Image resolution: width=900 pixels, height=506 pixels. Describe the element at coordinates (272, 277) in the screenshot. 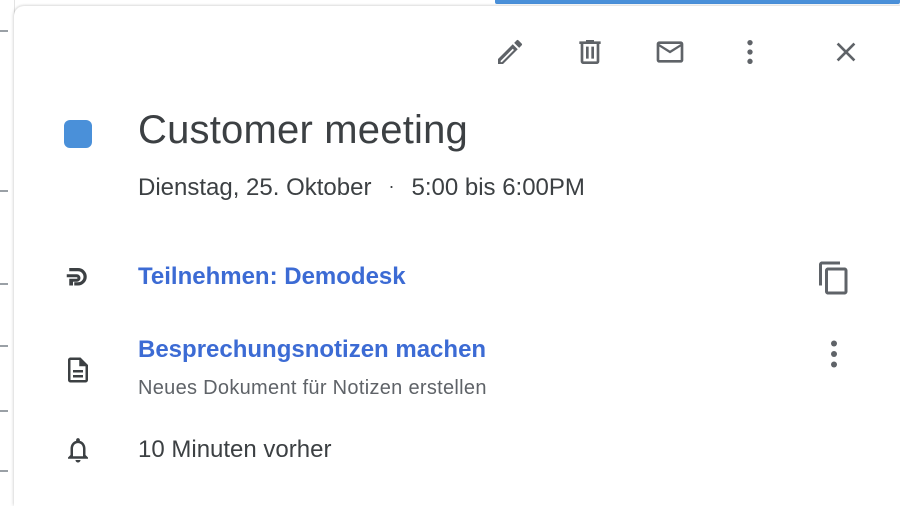

I see `join-conference-link: Teilnehmen: Demodesk` at that location.